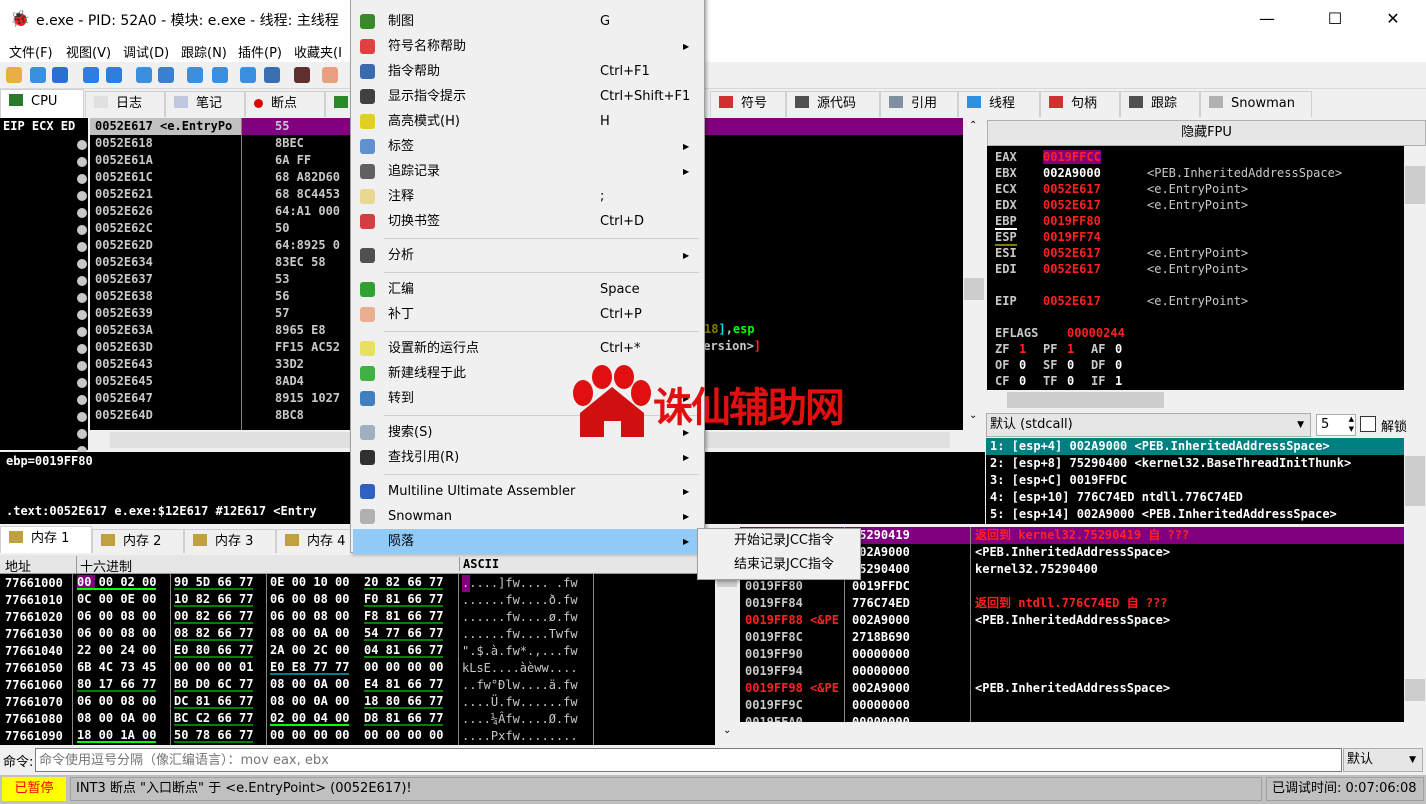 This screenshot has width=1426, height=804. I want to click on flag-value: 1, so click(1070, 349).